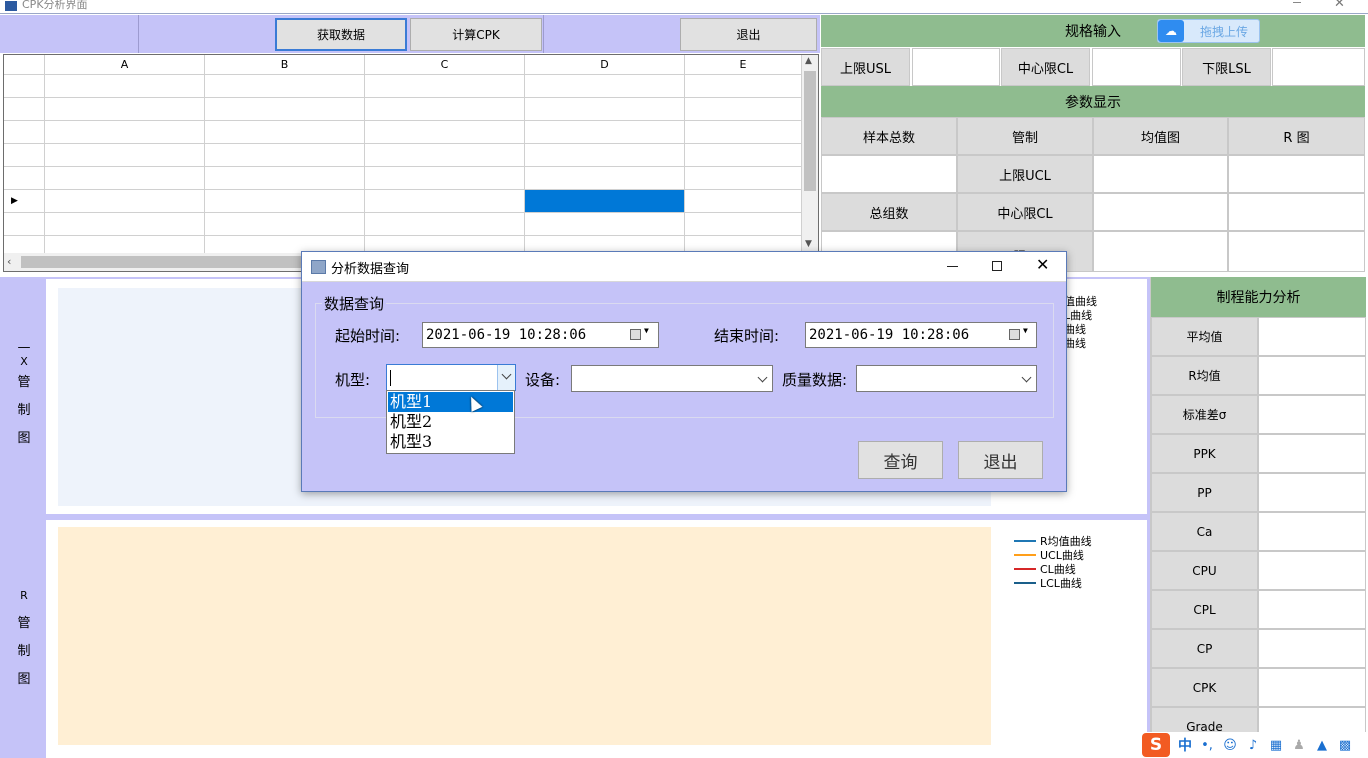 This screenshot has width=1368, height=758. Describe the element at coordinates (808, 244) in the screenshot. I see `scroll-down-icon: ▼` at that location.